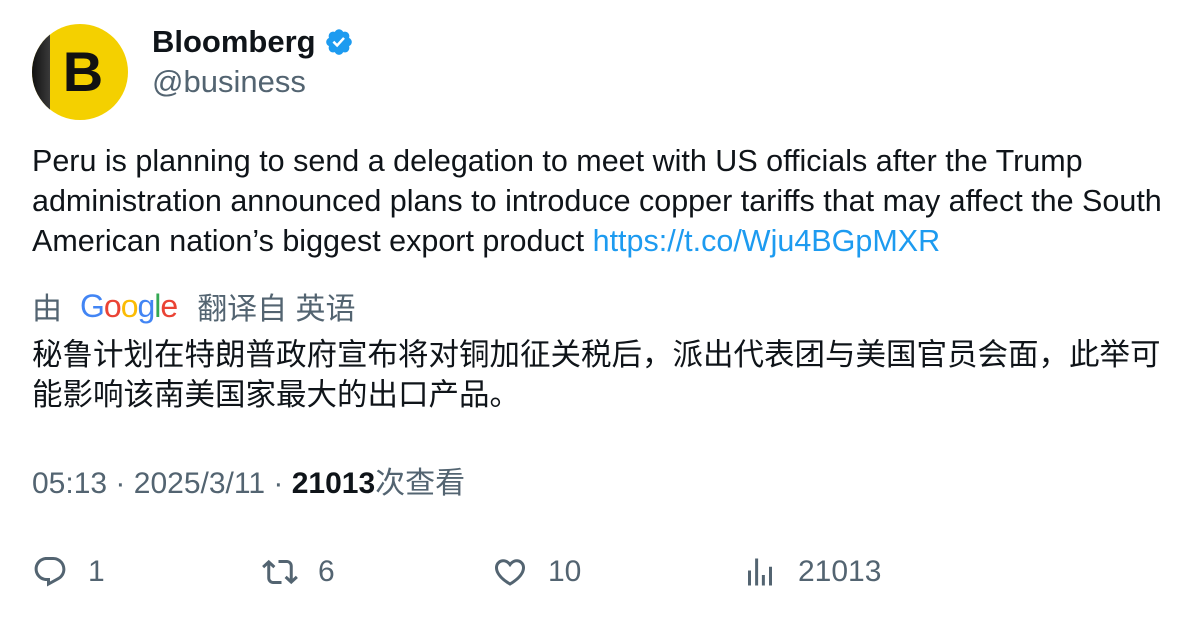 The height and width of the screenshot is (618, 1196). I want to click on translation-from-label: 翻译自 英语, so click(276, 309).